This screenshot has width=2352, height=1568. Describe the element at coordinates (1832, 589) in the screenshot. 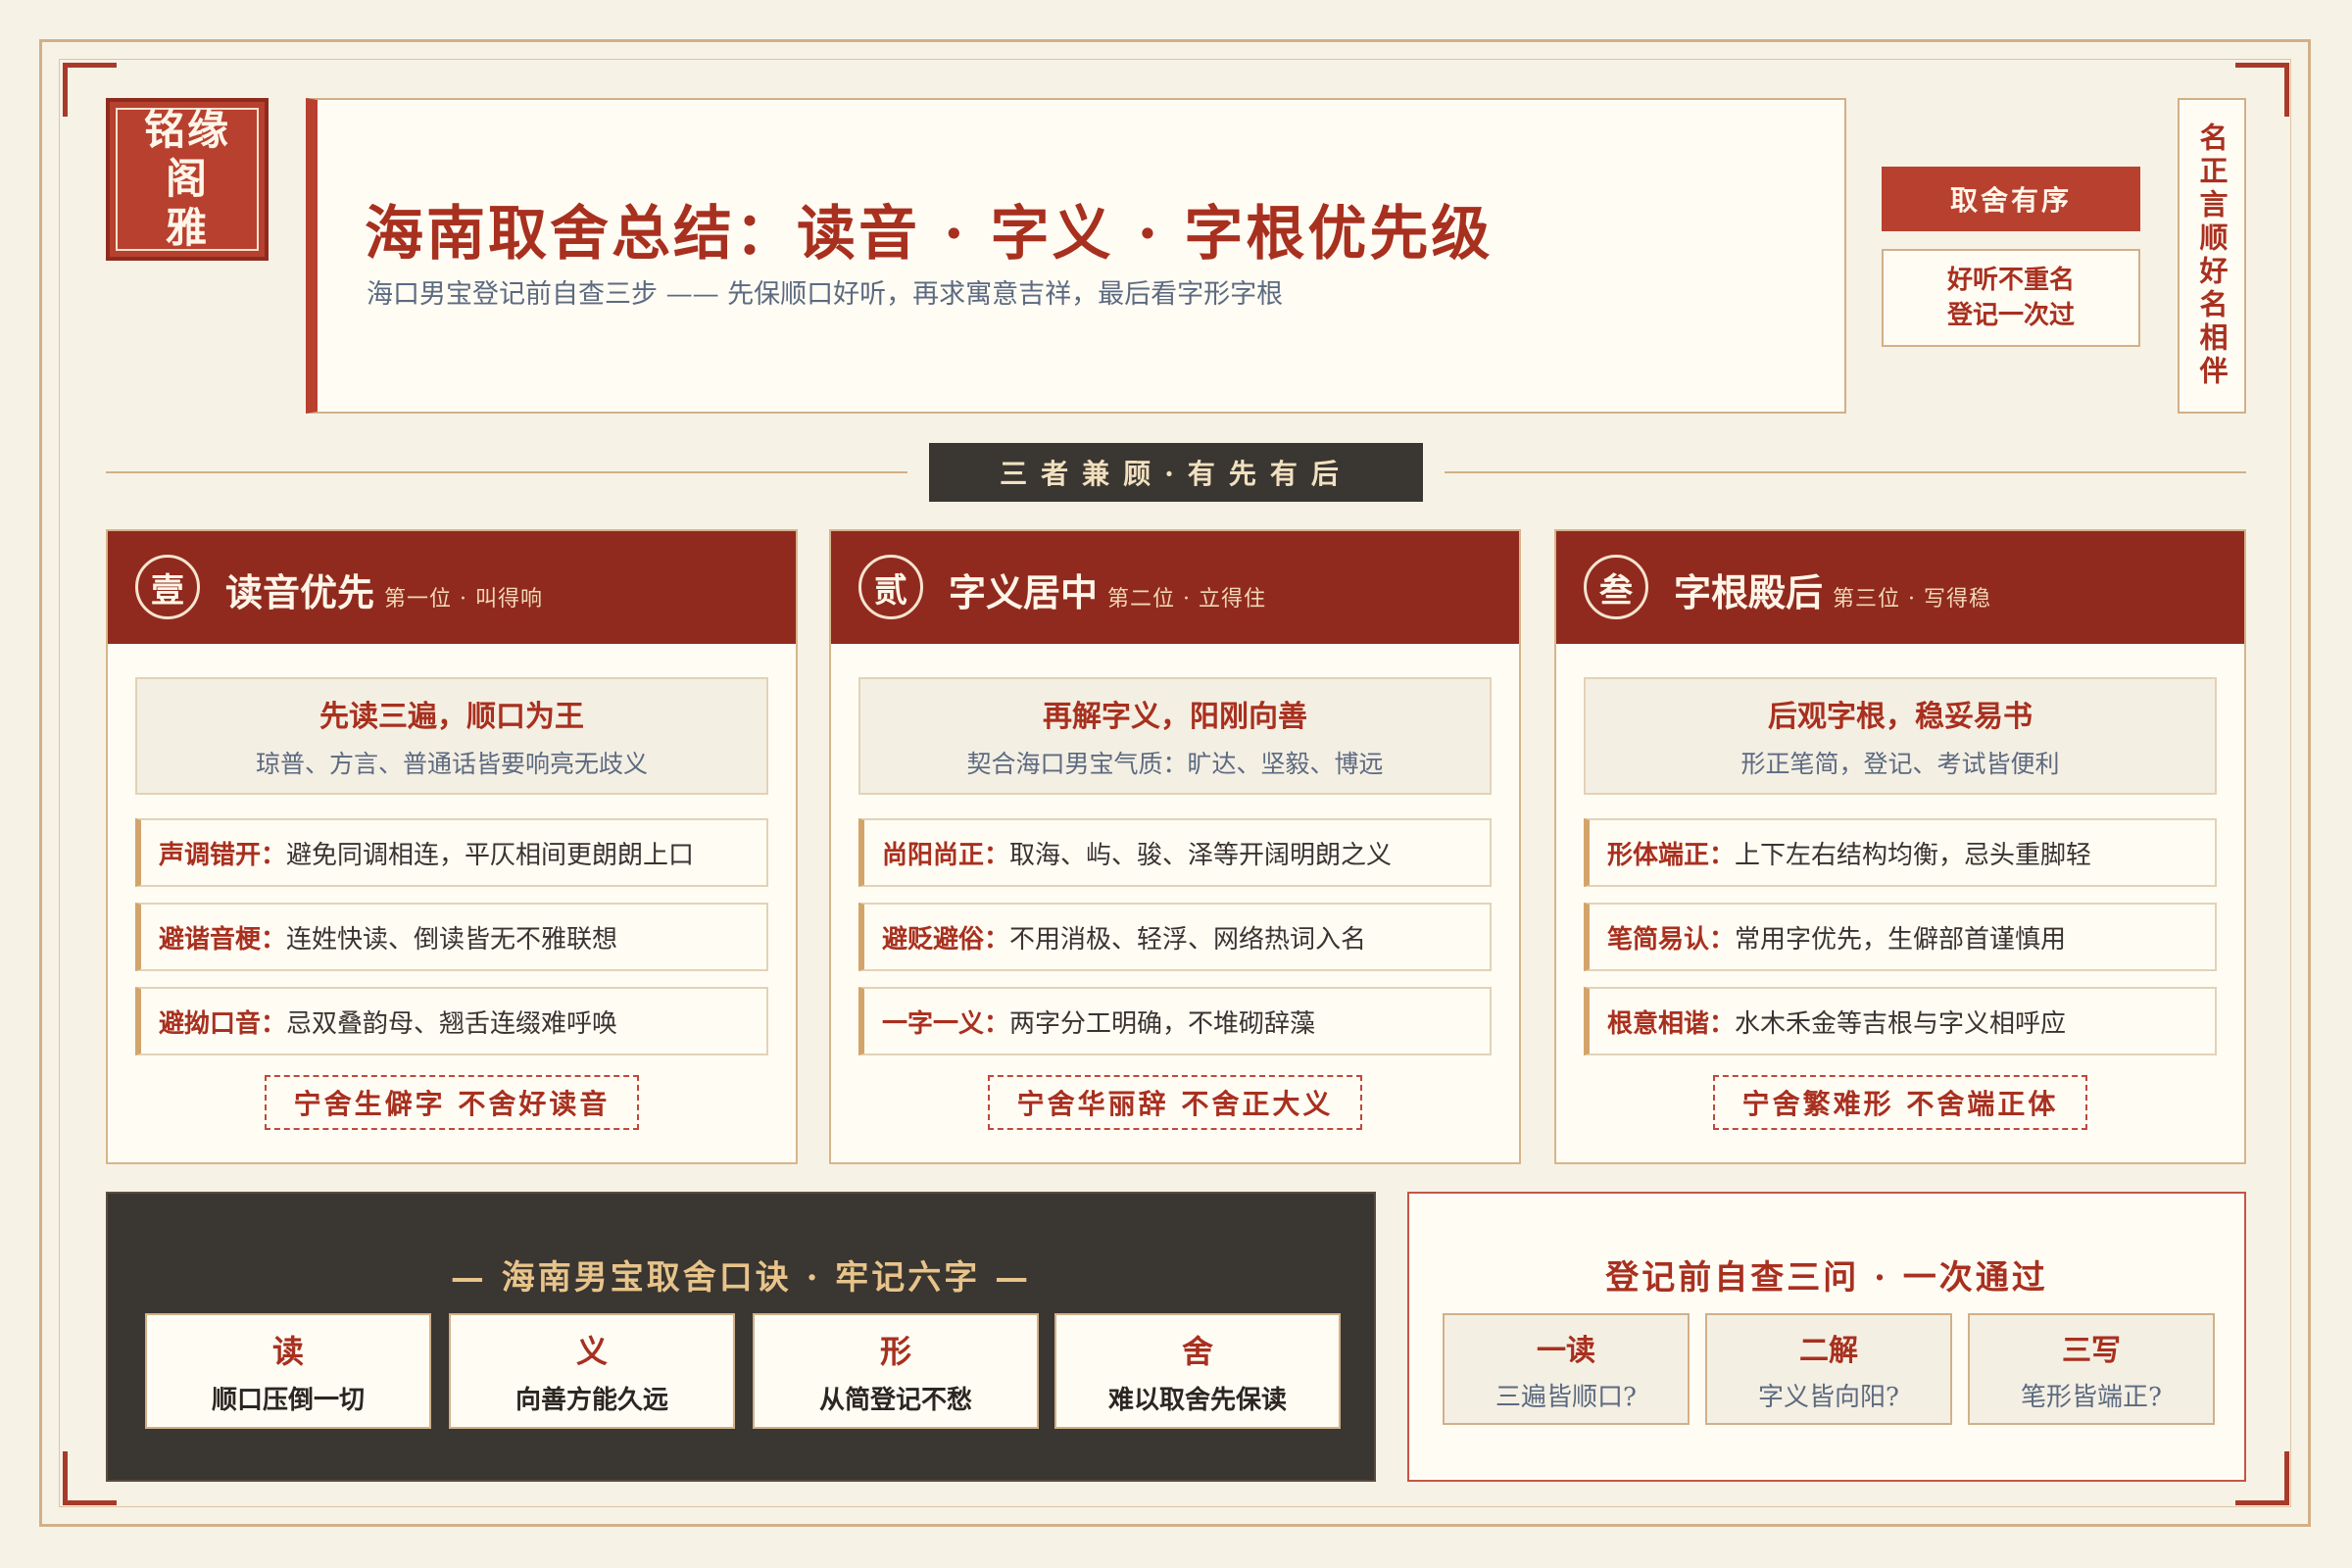

I see `card-title: 字根殿后 第三位 · 写得稳` at that location.